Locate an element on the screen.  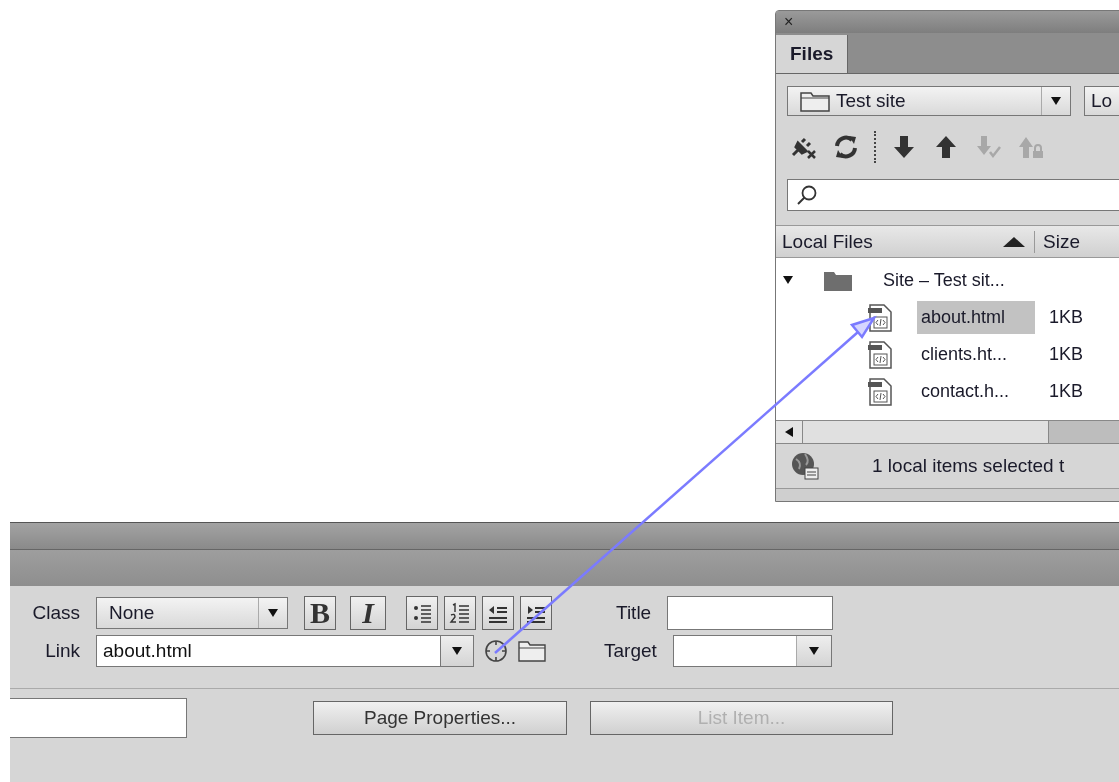
link-dropdown-button is located at coordinates (457, 651).